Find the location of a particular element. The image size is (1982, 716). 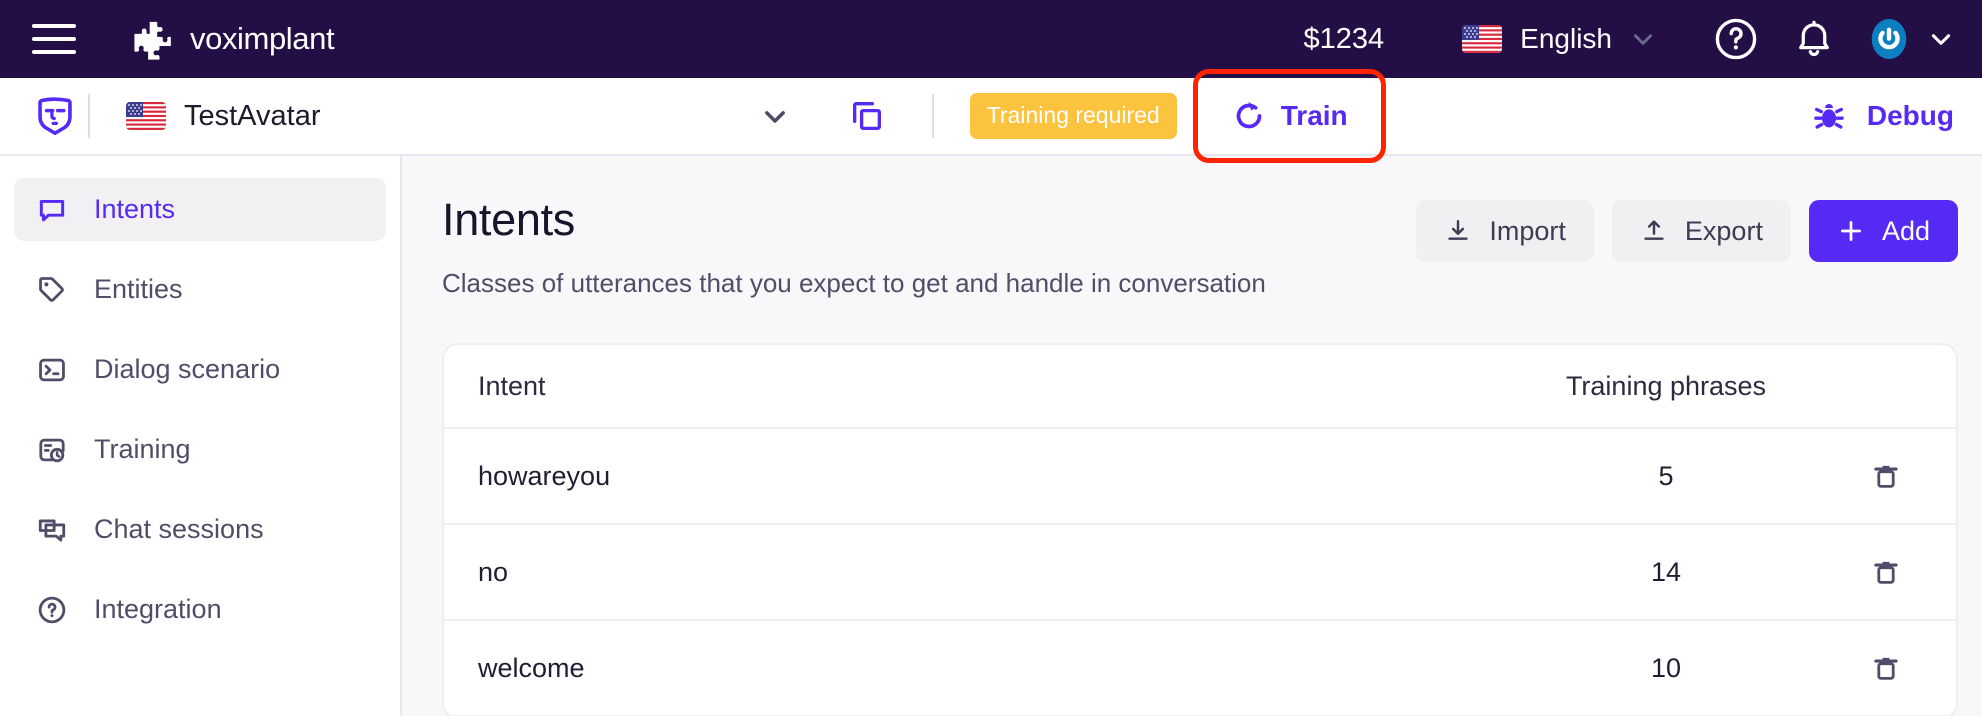

brand-name: voximplant is located at coordinates (262, 38).